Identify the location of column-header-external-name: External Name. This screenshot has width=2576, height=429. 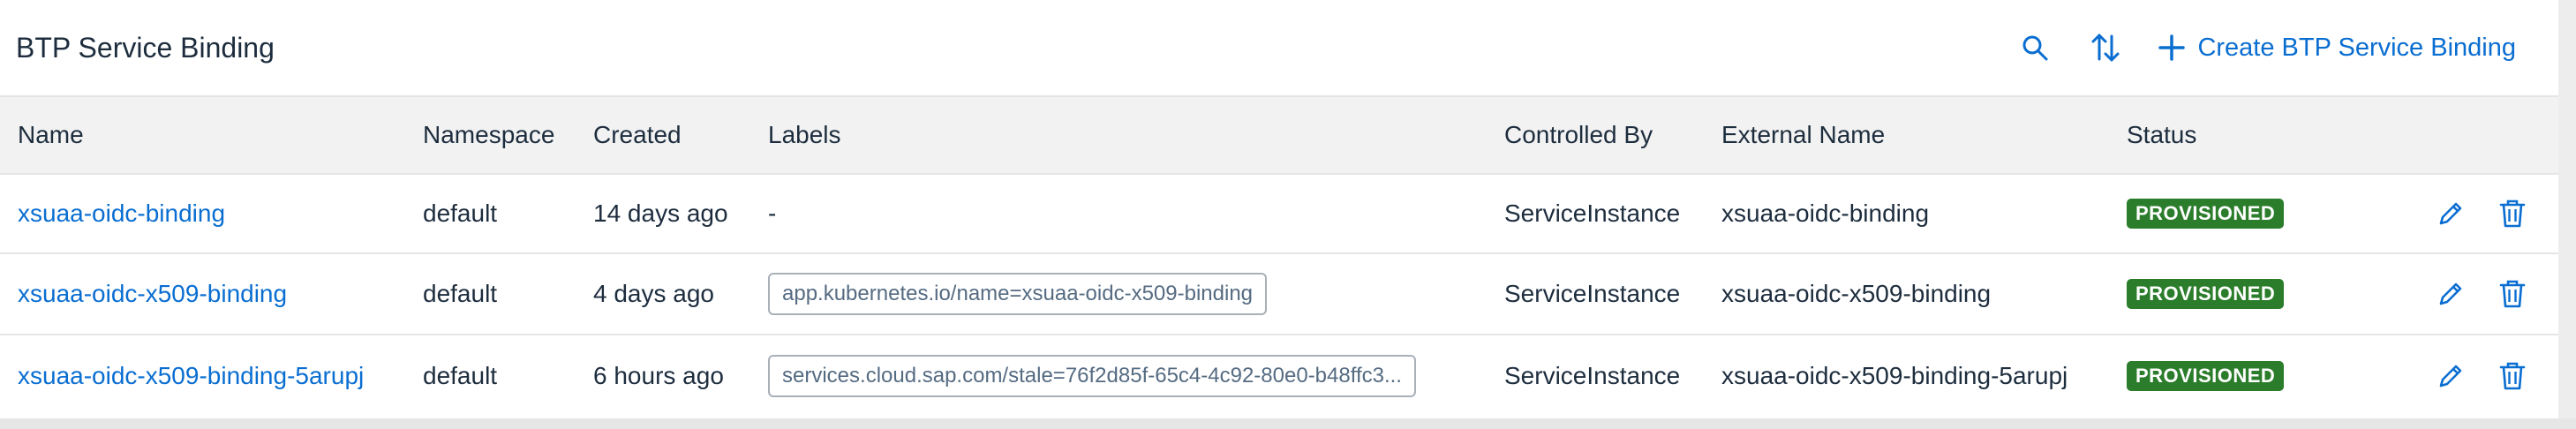
(1803, 135).